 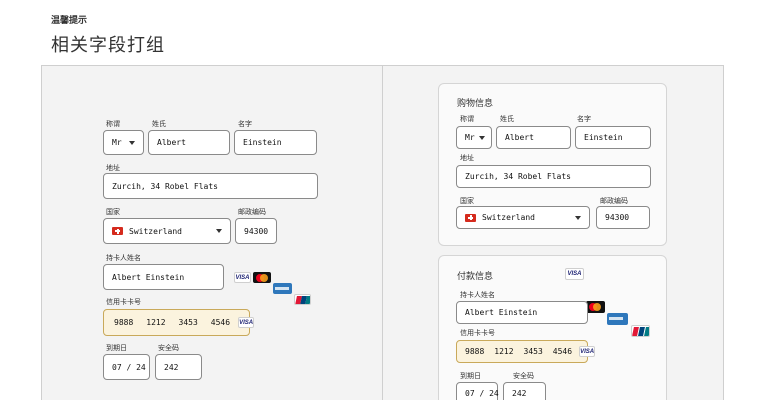 I want to click on page-title: 相关字段打组, so click(x=108, y=45).